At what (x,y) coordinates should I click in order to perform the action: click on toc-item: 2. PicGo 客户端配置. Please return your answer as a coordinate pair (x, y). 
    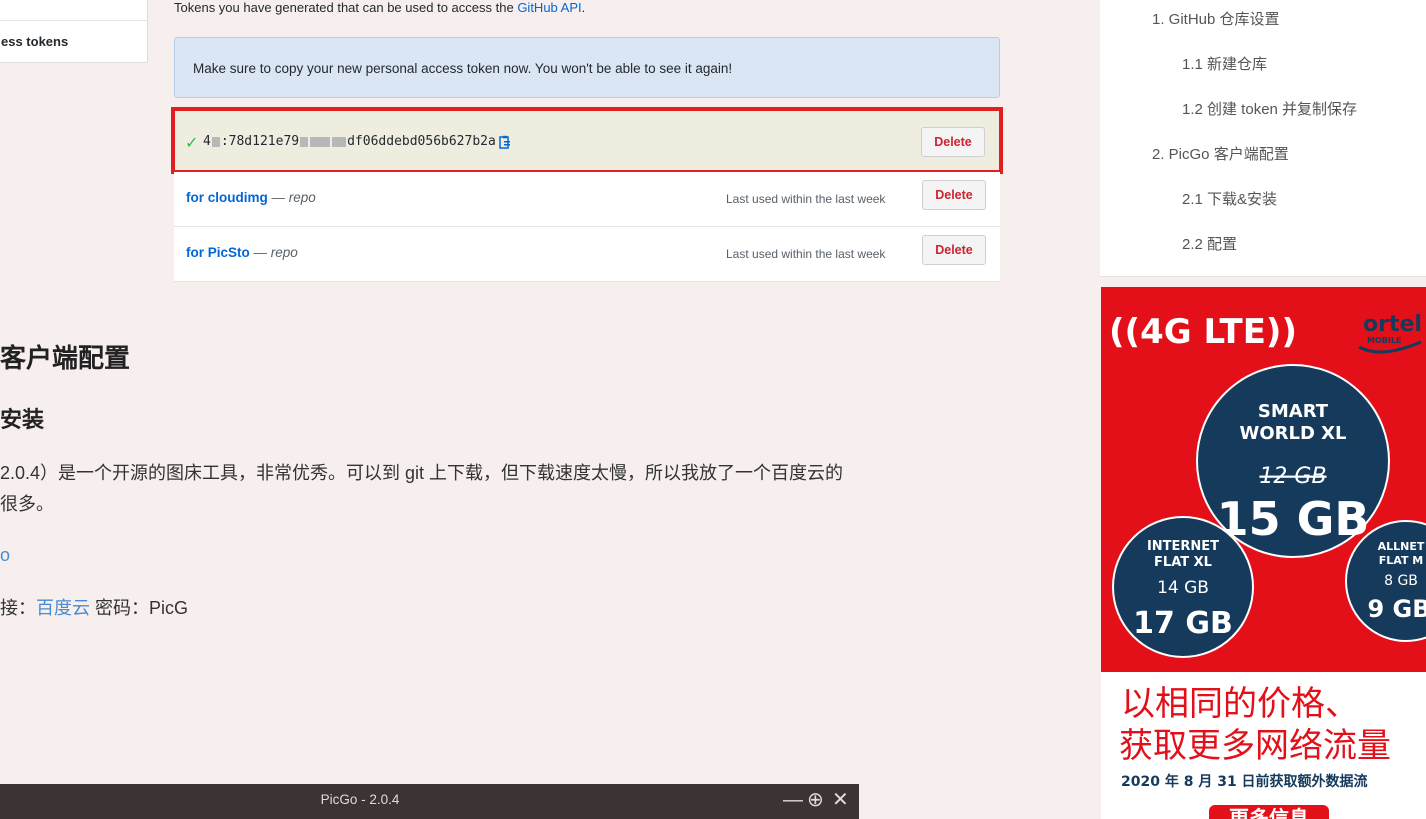
    Looking at the image, I should click on (1220, 153).